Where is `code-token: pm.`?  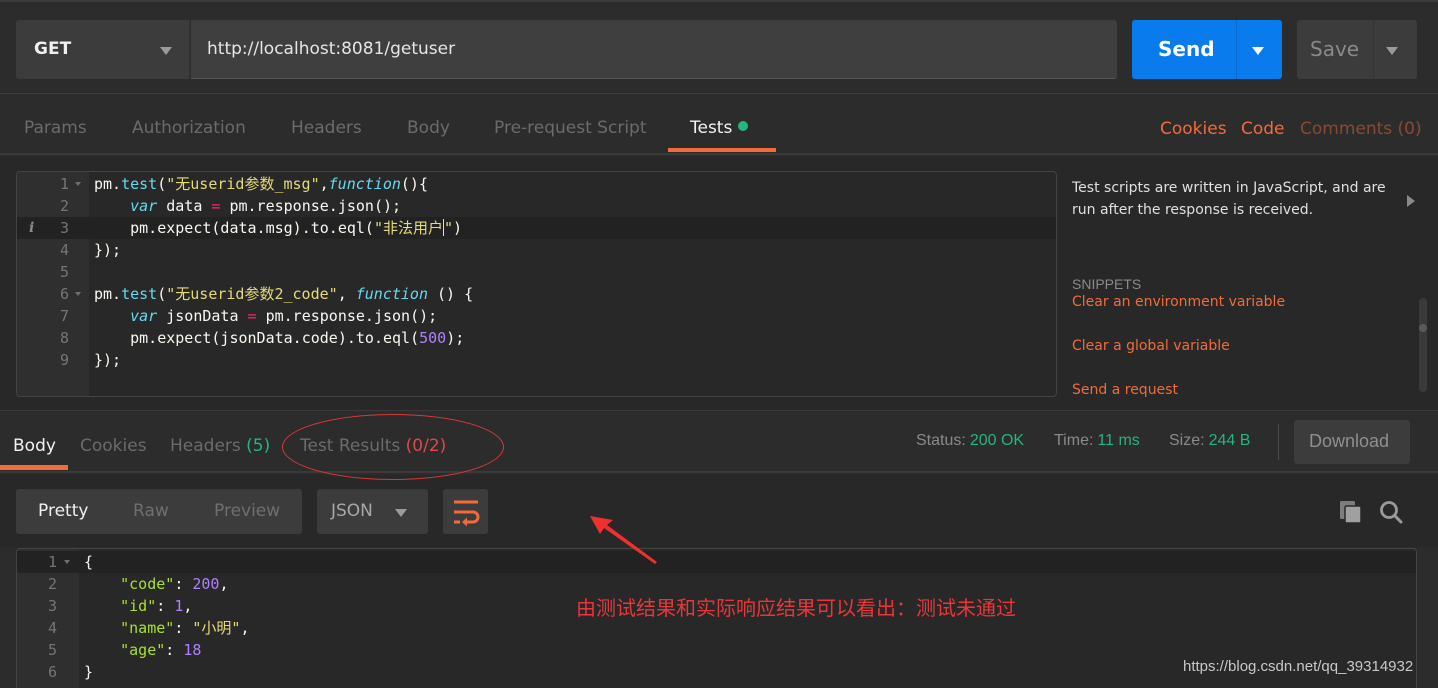
code-token: pm. is located at coordinates (108, 294).